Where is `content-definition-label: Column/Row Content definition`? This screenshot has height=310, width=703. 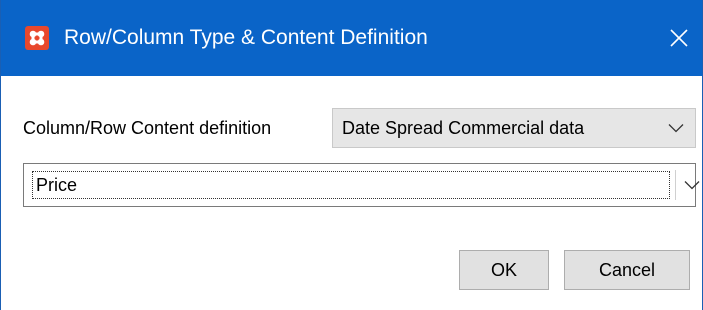 content-definition-label: Column/Row Content definition is located at coordinates (147, 128).